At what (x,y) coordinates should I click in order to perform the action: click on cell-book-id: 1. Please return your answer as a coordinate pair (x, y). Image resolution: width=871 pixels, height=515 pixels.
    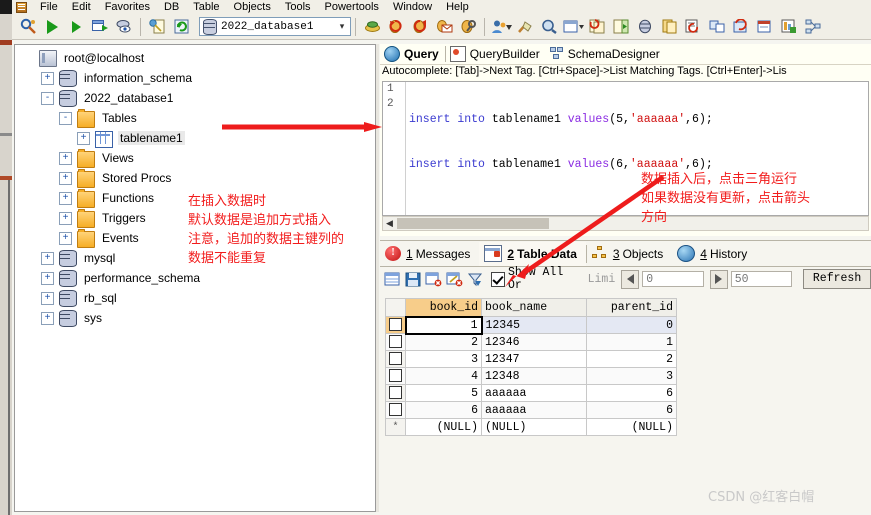
    Looking at the image, I should click on (443, 325).